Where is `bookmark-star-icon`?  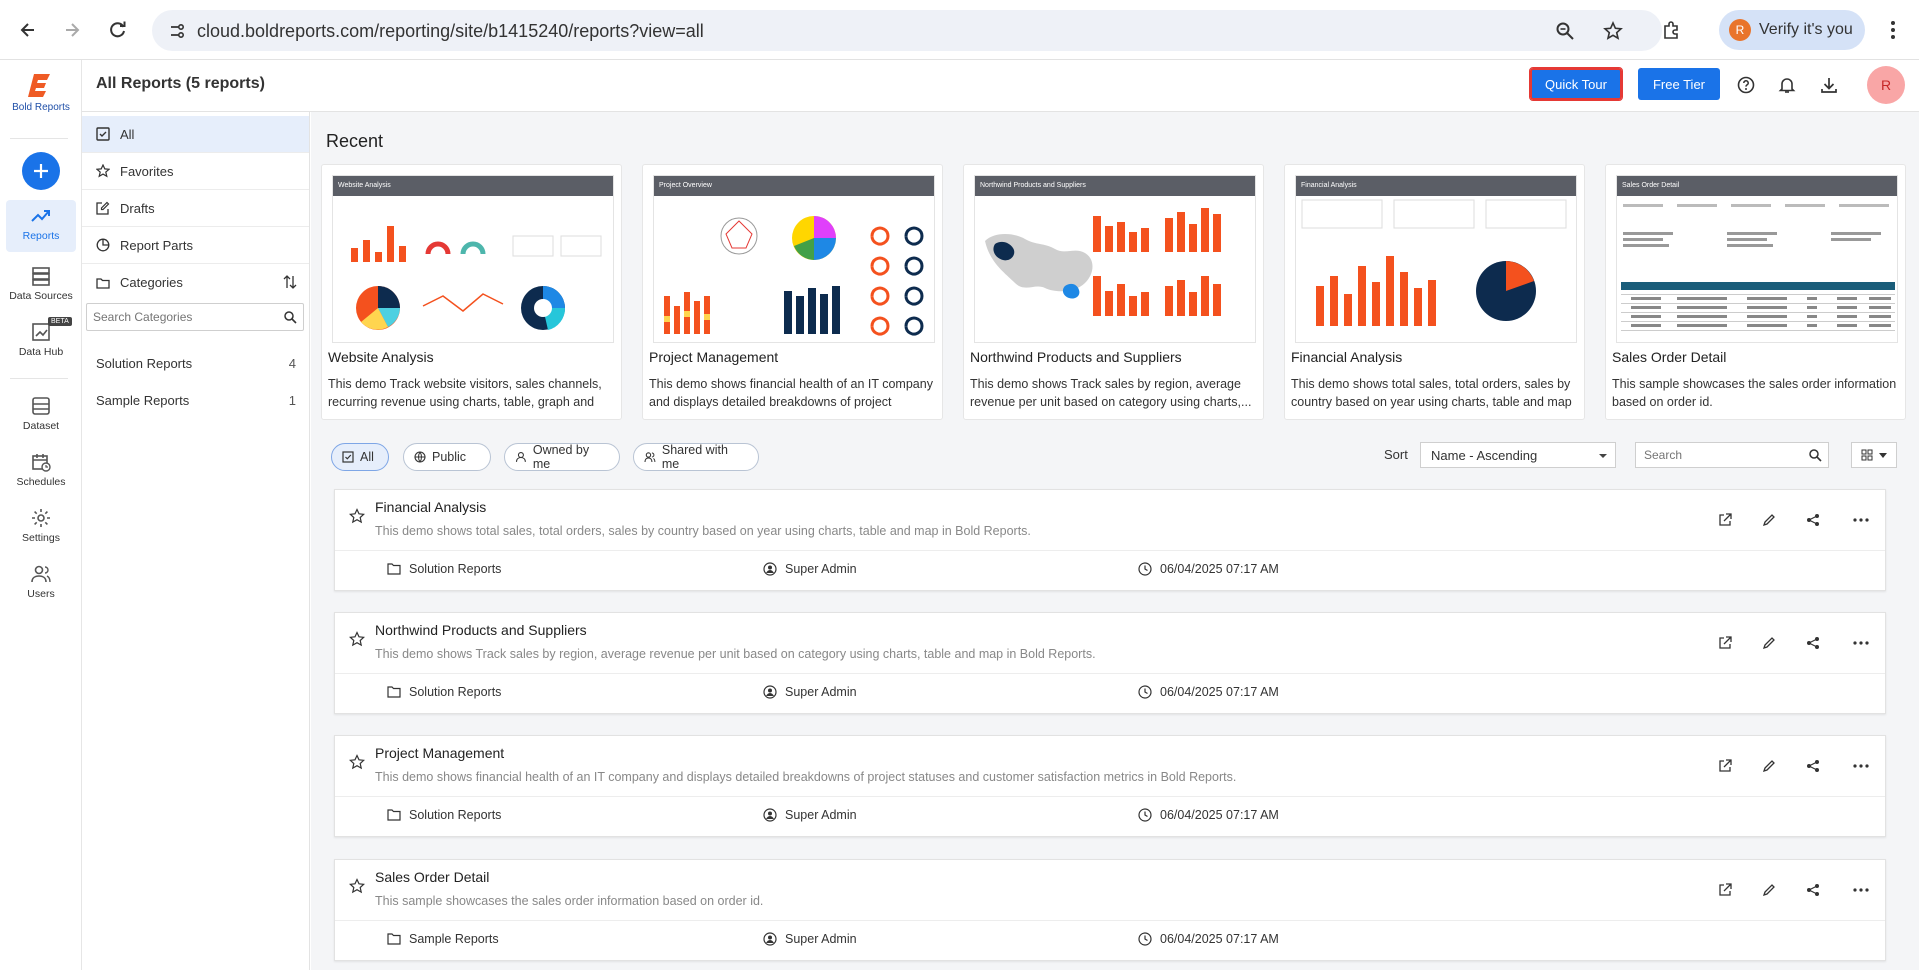 bookmark-star-icon is located at coordinates (1613, 31).